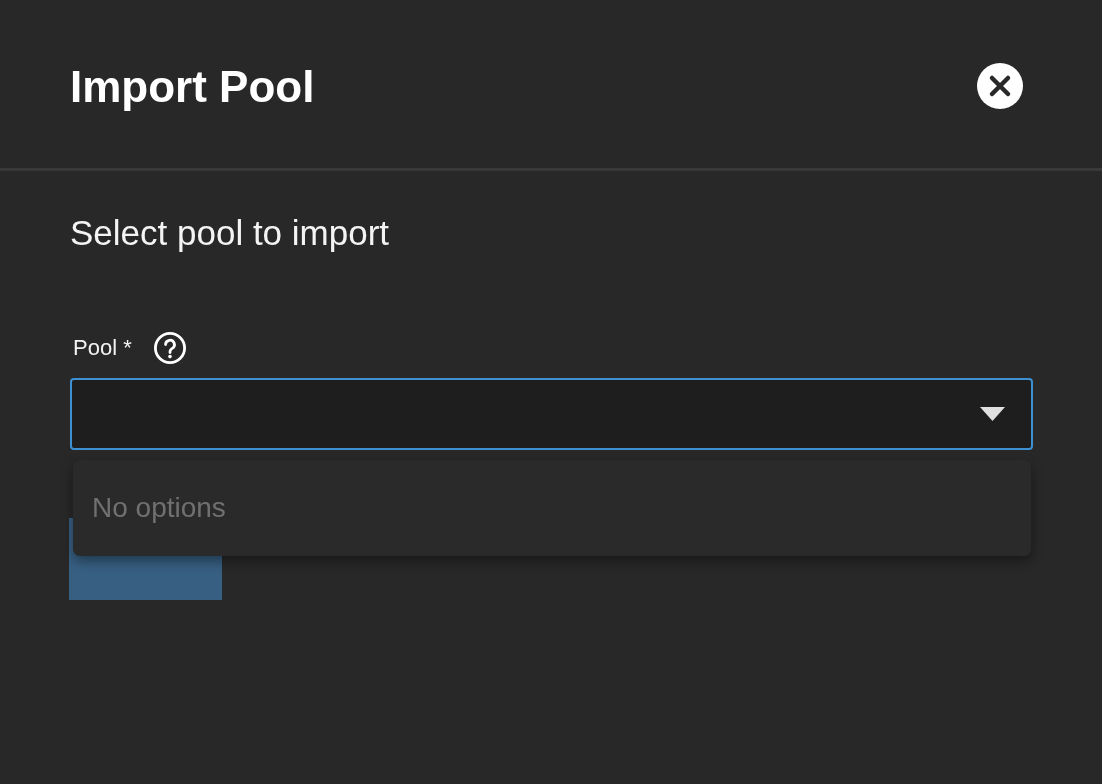 This screenshot has width=1102, height=784. Describe the element at coordinates (159, 508) in the screenshot. I see `empty-message: No options` at that location.